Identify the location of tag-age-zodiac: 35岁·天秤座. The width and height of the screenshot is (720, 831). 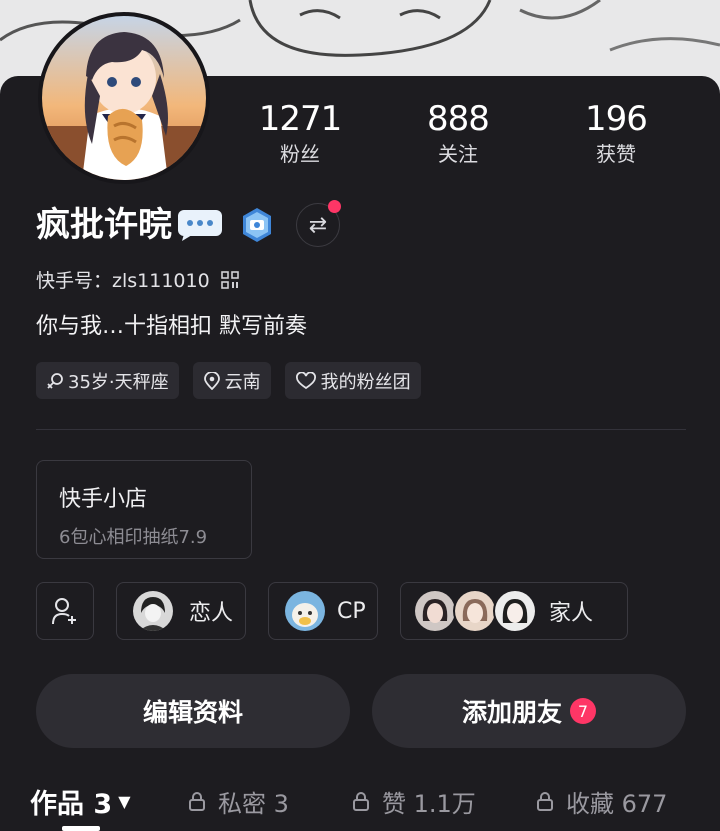
(107, 380).